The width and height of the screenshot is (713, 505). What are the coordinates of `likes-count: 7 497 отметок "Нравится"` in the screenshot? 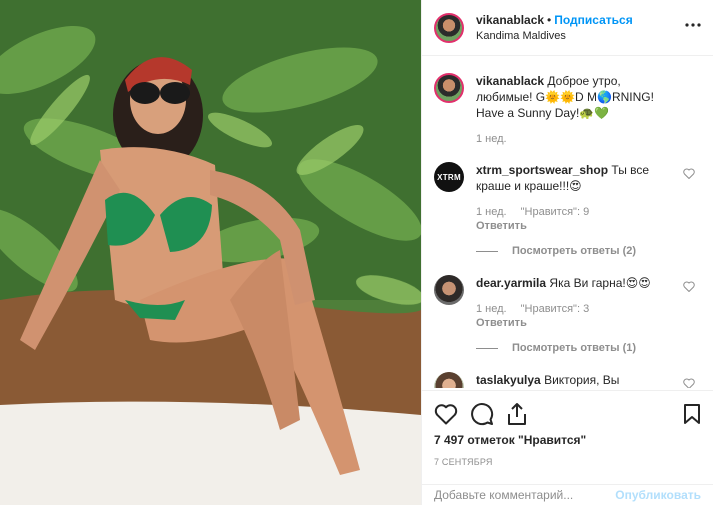 It's located at (567, 440).